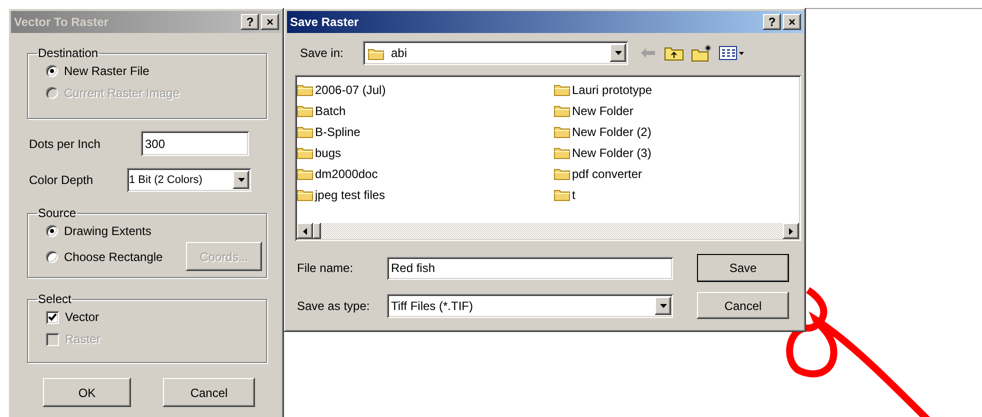 Image resolution: width=982 pixels, height=417 pixels. What do you see at coordinates (425, 194) in the screenshot?
I see `folder-item: jpeg test files` at bounding box center [425, 194].